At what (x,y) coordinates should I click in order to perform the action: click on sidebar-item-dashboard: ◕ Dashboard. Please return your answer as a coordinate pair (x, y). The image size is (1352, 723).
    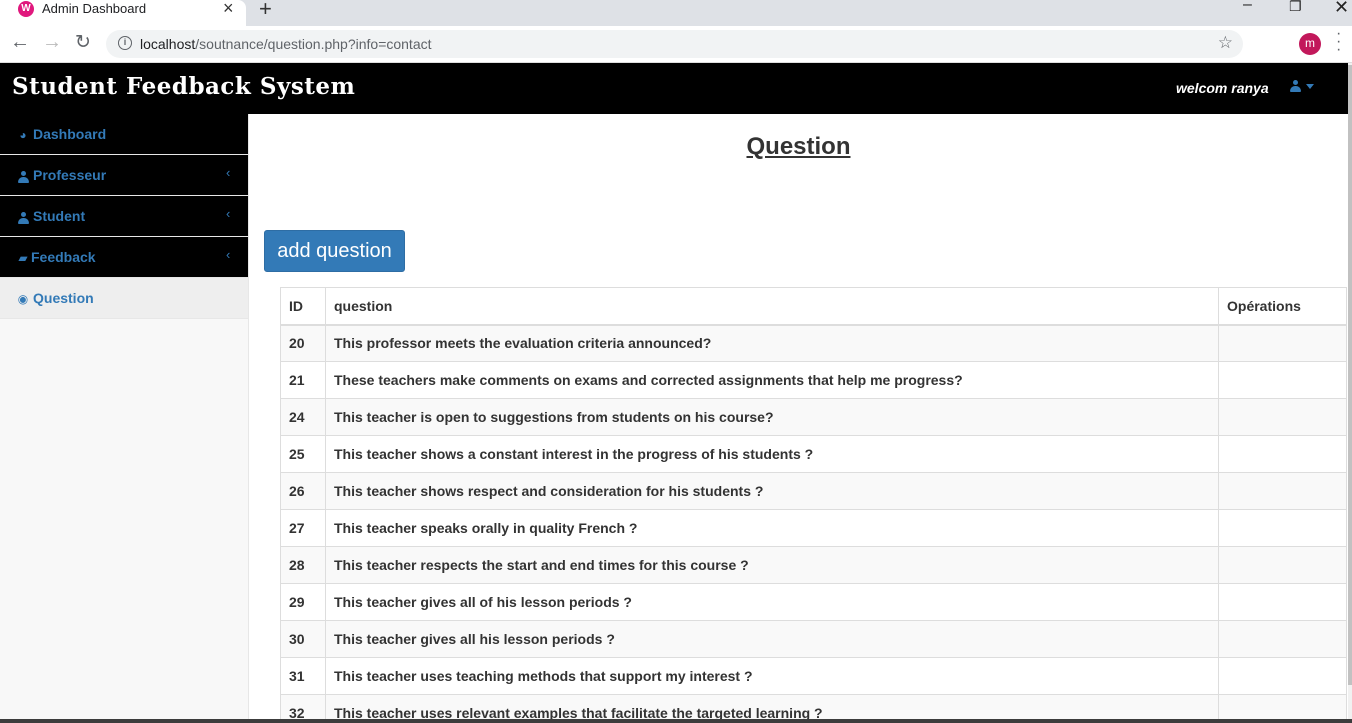
    Looking at the image, I should click on (124, 134).